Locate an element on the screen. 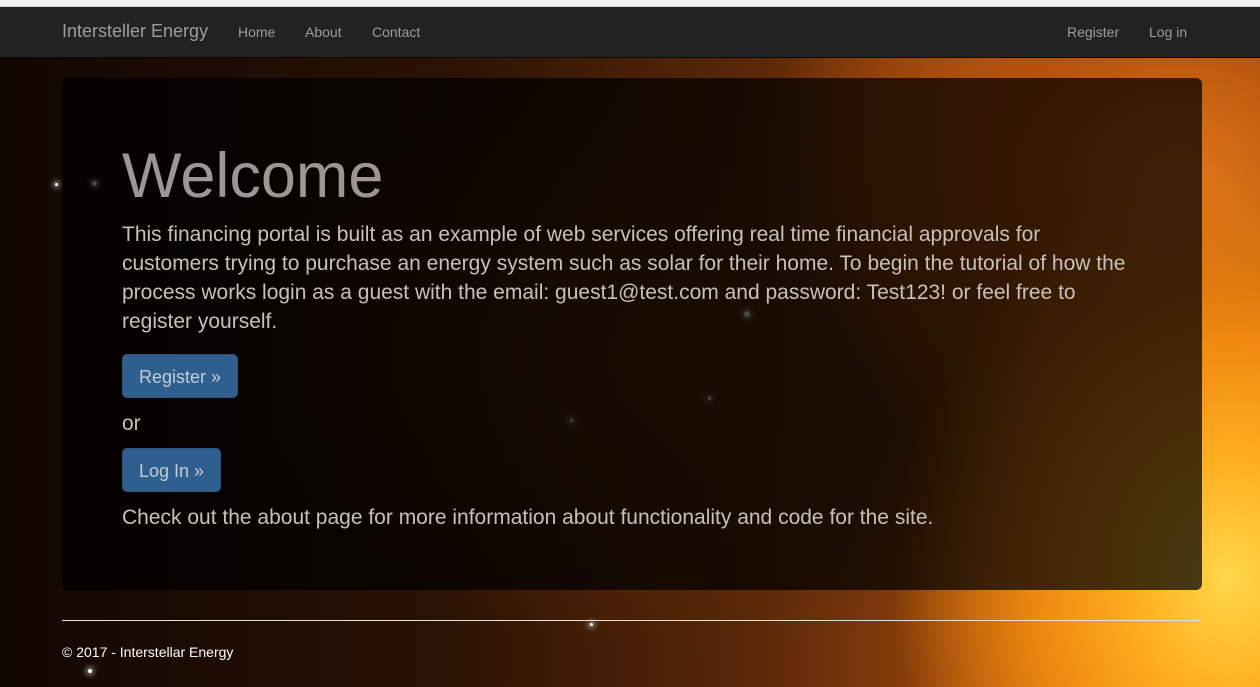  welcome-heading: Welcome is located at coordinates (253, 176).